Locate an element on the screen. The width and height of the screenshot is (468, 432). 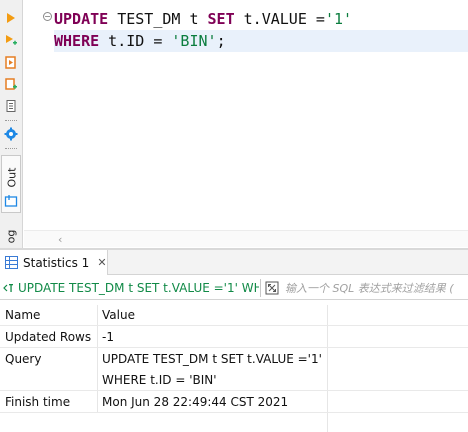
table-row: Finish time Mon Jun 28 22:49:44 CST 2021 is located at coordinates (234, 402).